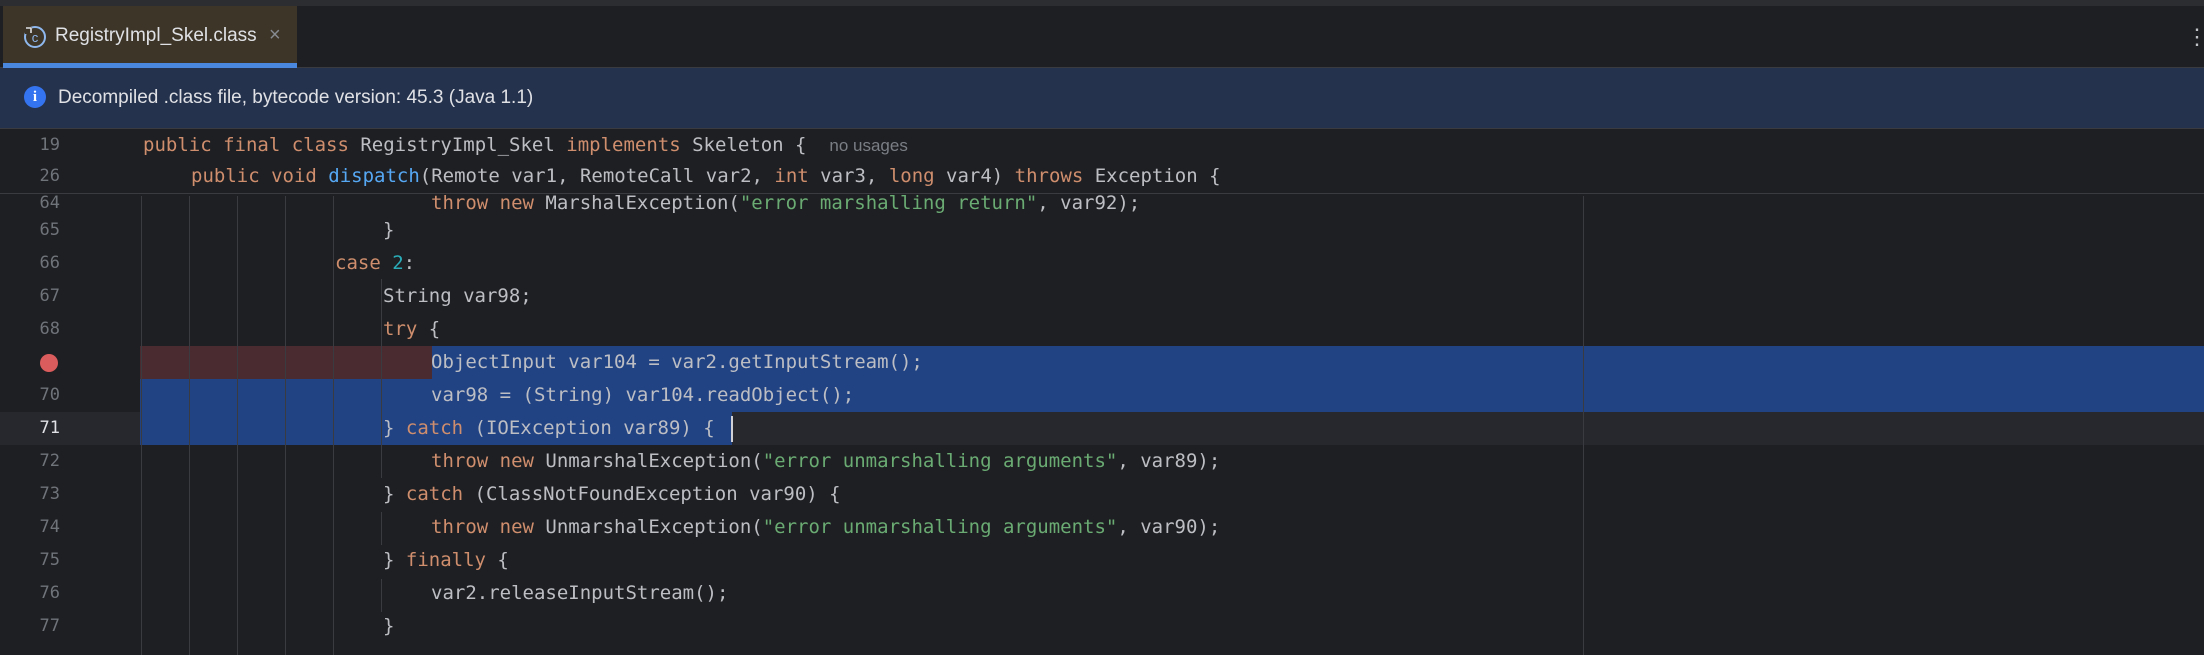  What do you see at coordinates (49, 494) in the screenshot?
I see `line-number: 73` at bounding box center [49, 494].